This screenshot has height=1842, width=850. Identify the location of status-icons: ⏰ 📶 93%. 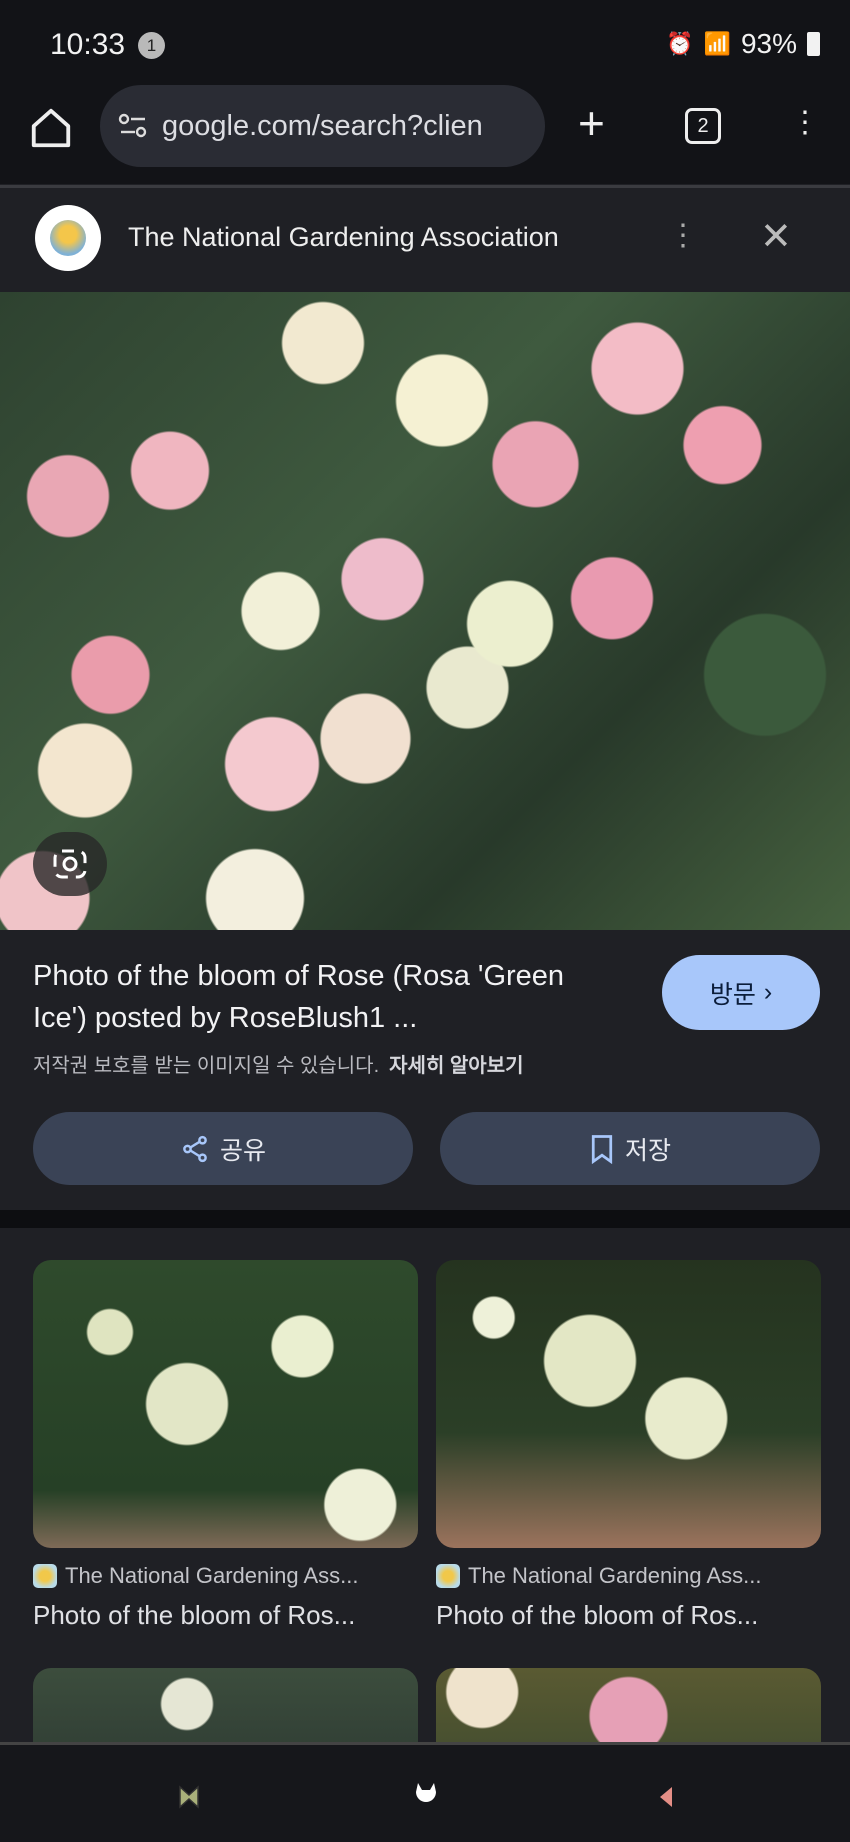
(743, 44).